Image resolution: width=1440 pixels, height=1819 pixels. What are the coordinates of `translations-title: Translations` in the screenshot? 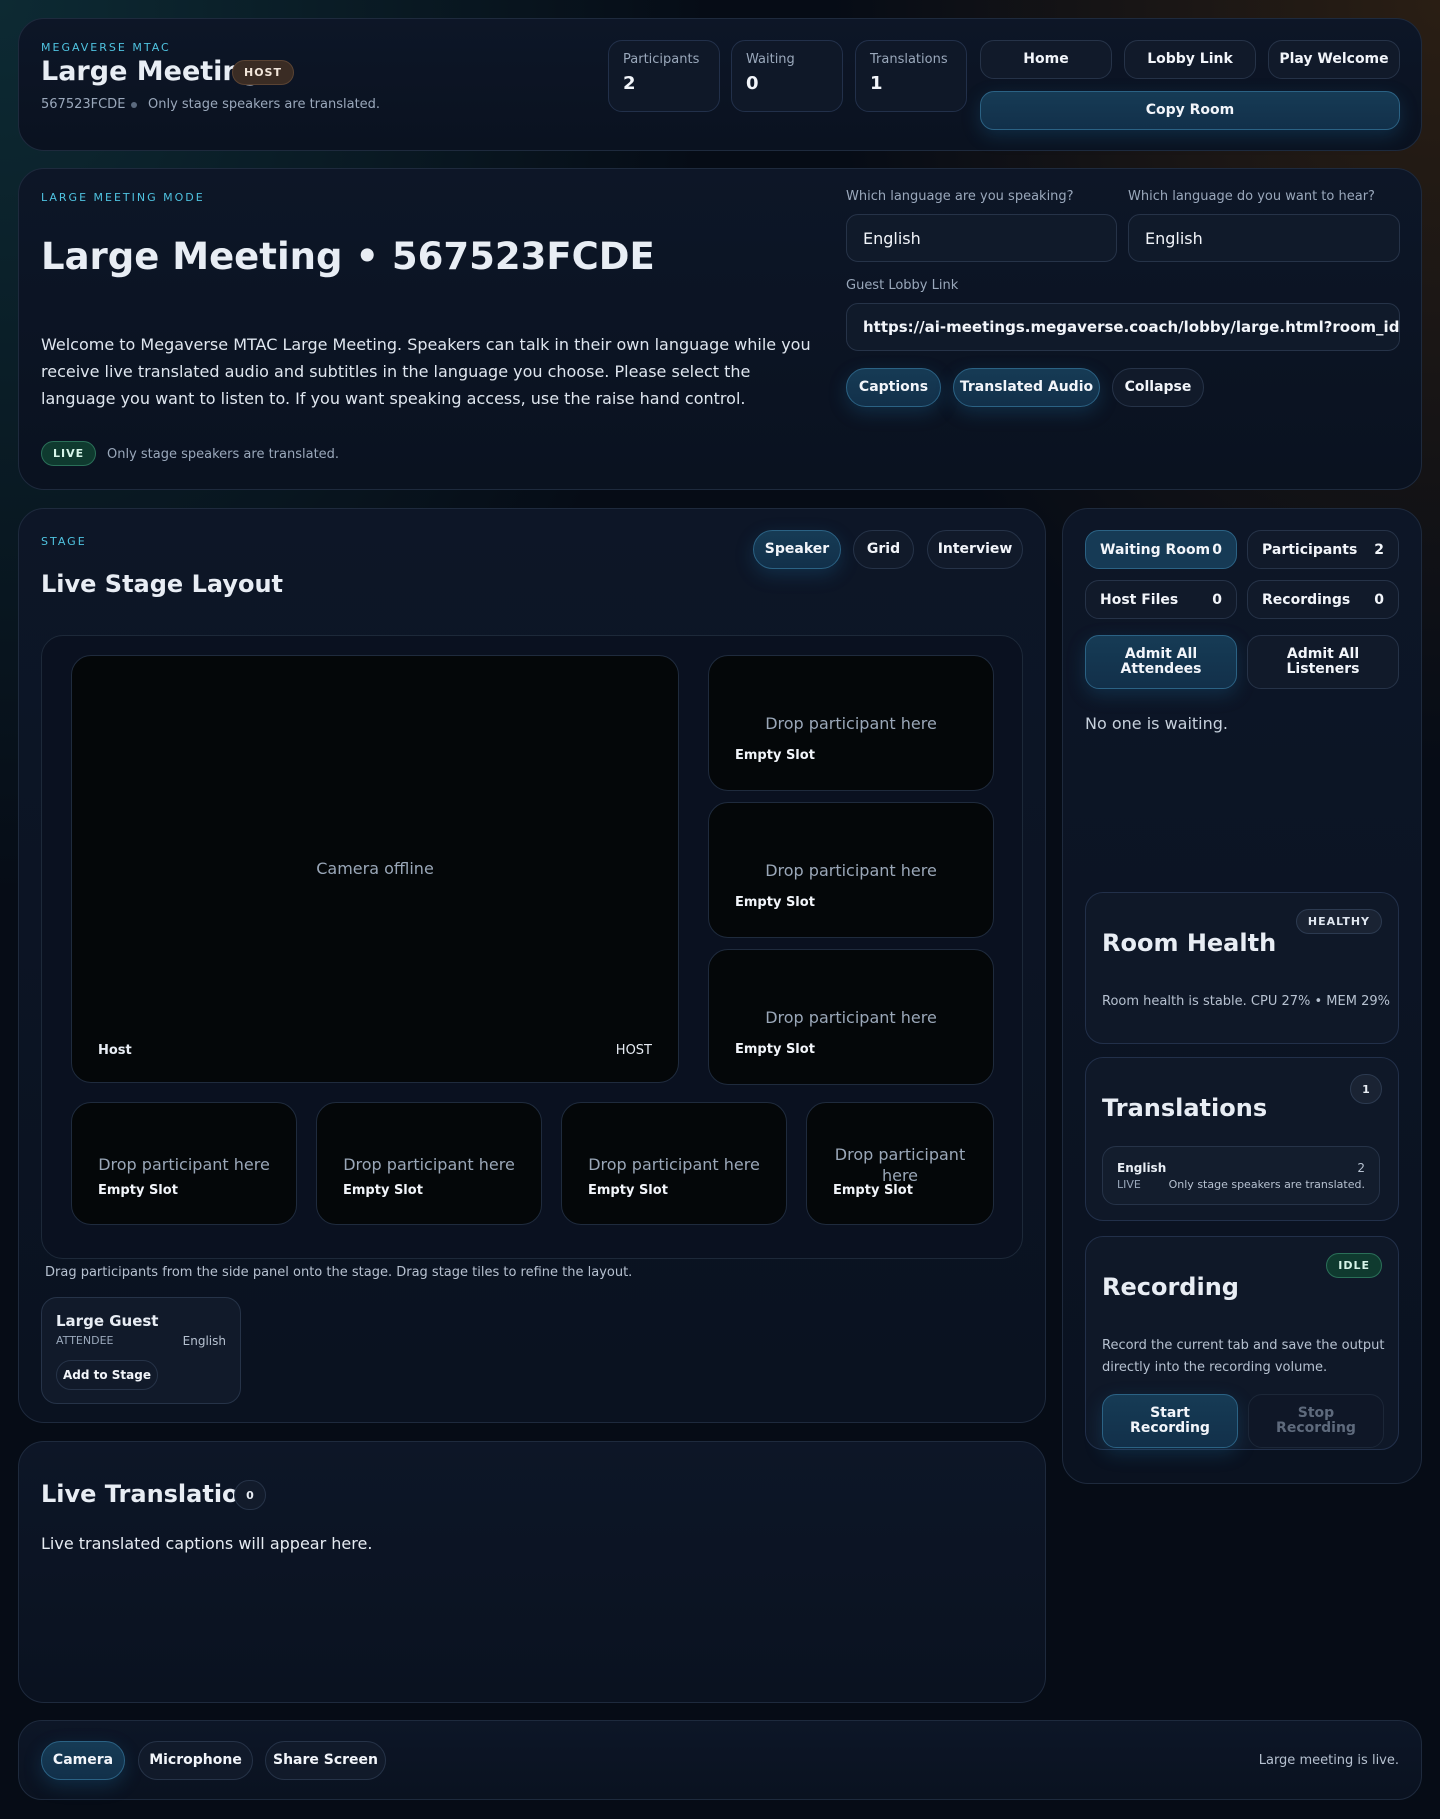 It's located at (1185, 1108).